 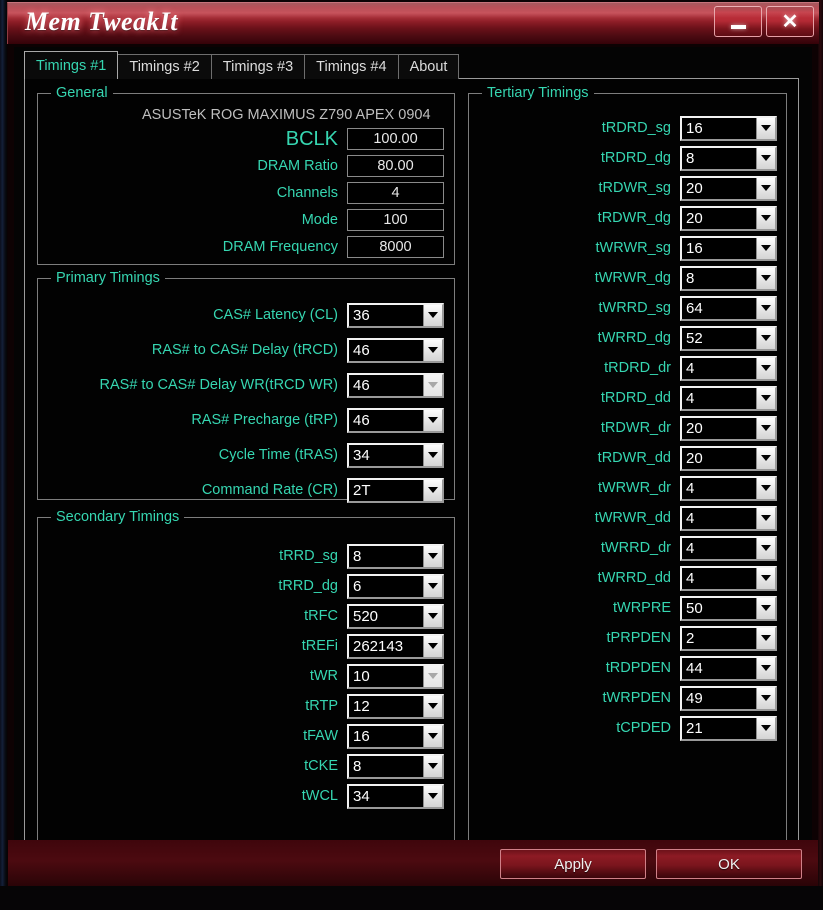 I want to click on tab-about: About, so click(x=428, y=66).